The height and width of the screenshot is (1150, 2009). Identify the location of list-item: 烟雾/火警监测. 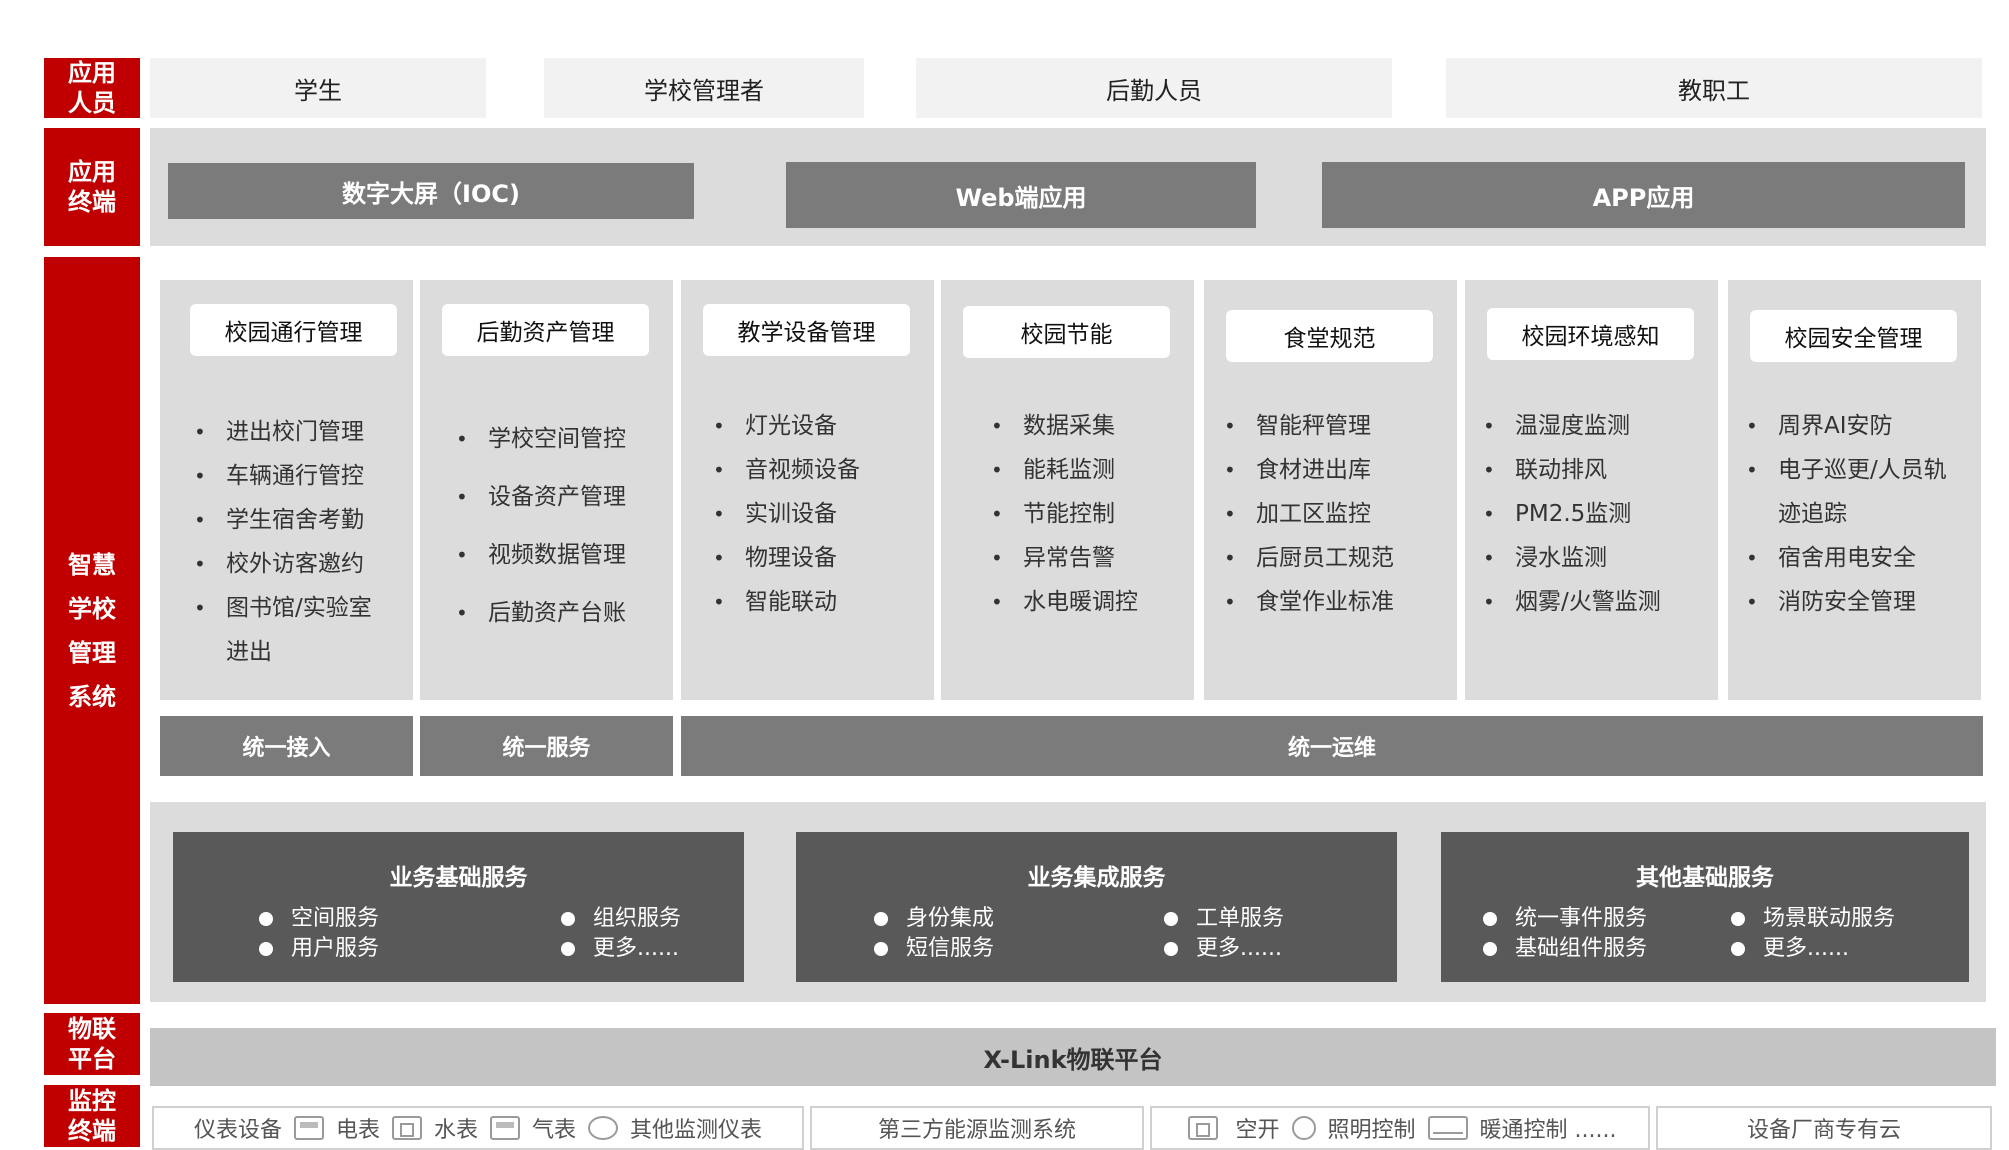
(1592, 602).